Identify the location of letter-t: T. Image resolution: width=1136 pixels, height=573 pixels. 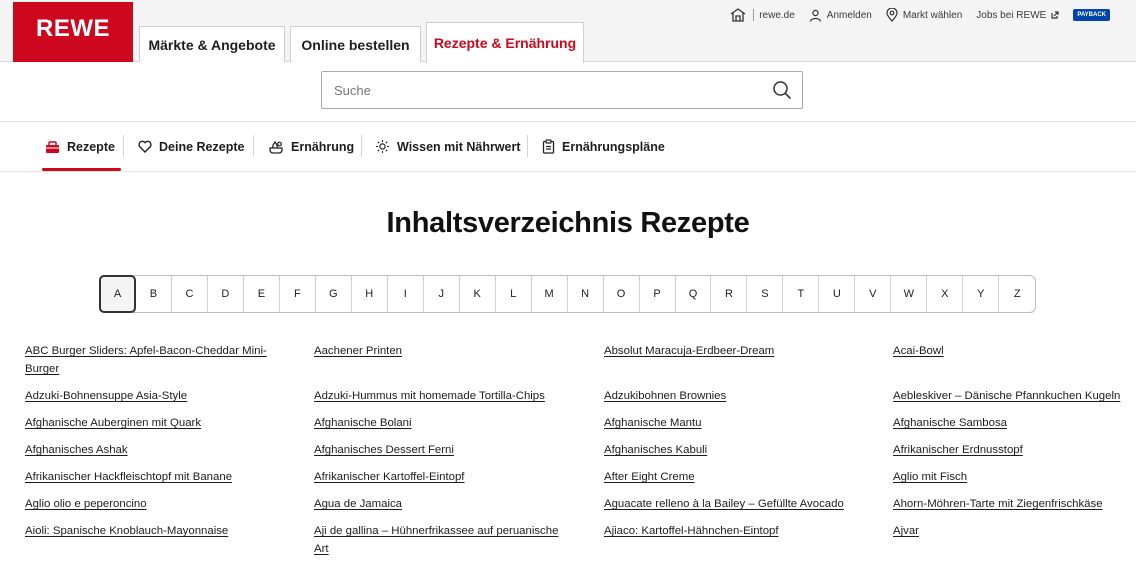
(801, 294).